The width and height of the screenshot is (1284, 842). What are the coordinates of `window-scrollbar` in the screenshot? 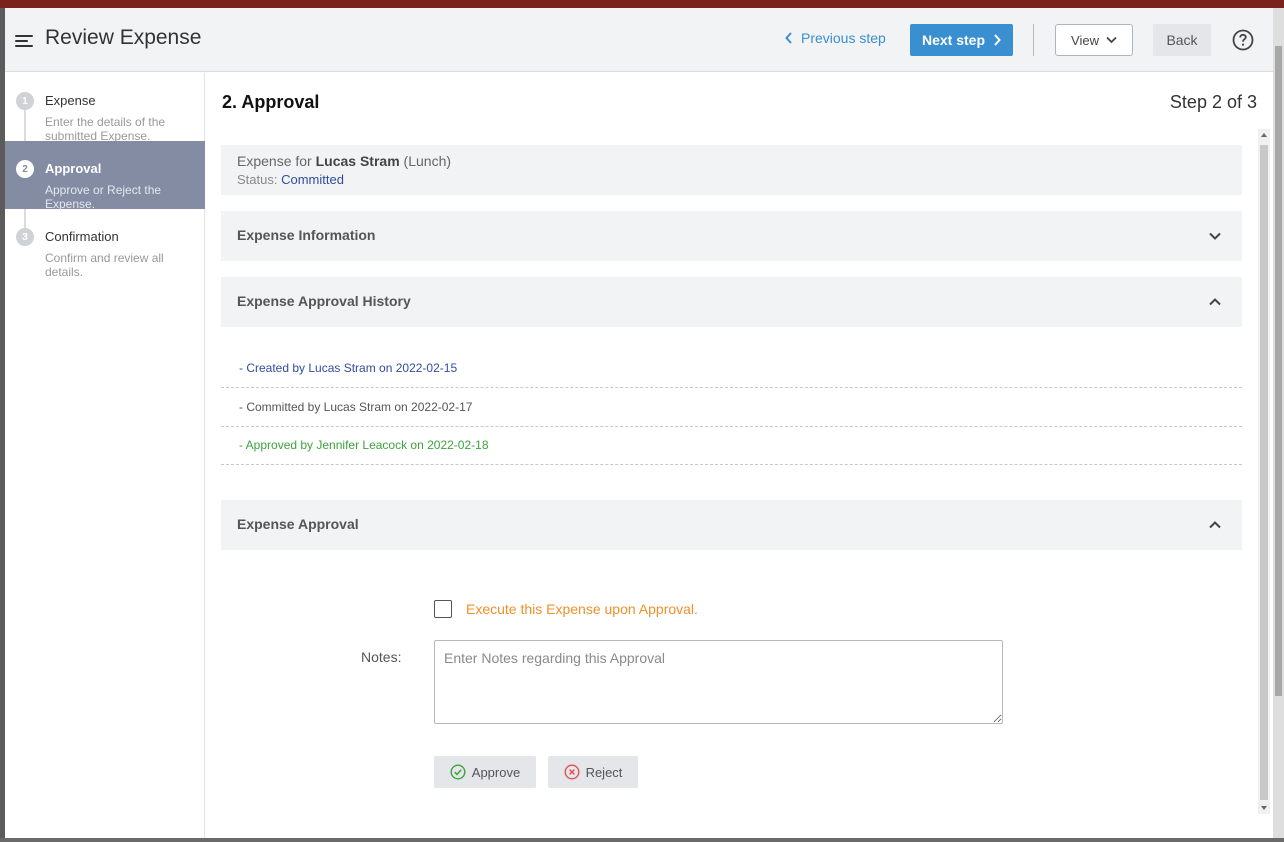 It's located at (1278, 425).